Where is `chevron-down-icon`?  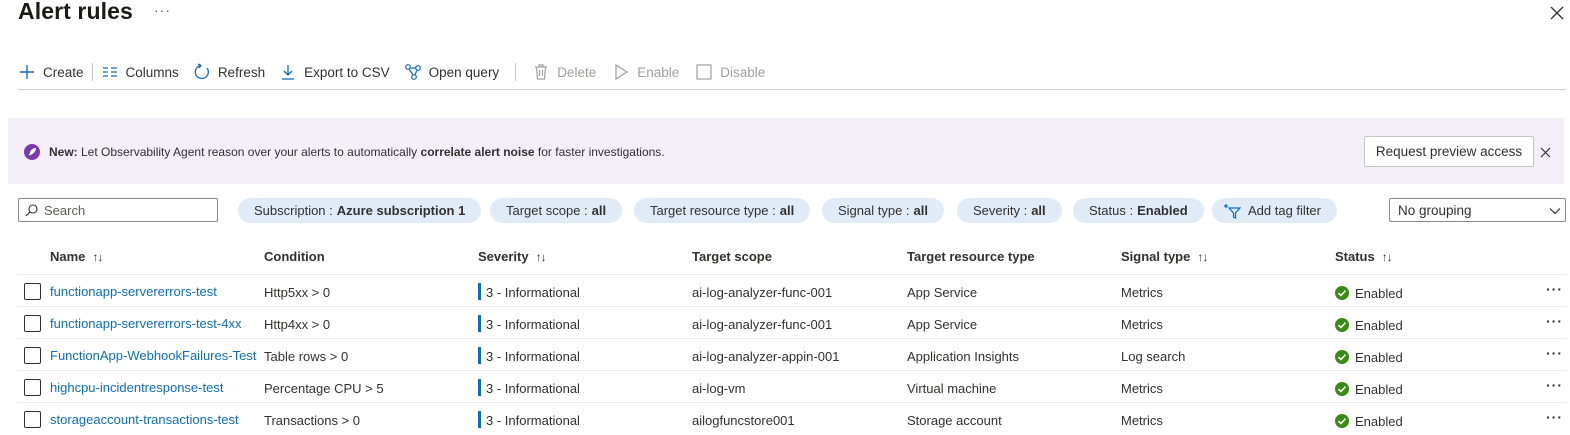
chevron-down-icon is located at coordinates (1555, 211).